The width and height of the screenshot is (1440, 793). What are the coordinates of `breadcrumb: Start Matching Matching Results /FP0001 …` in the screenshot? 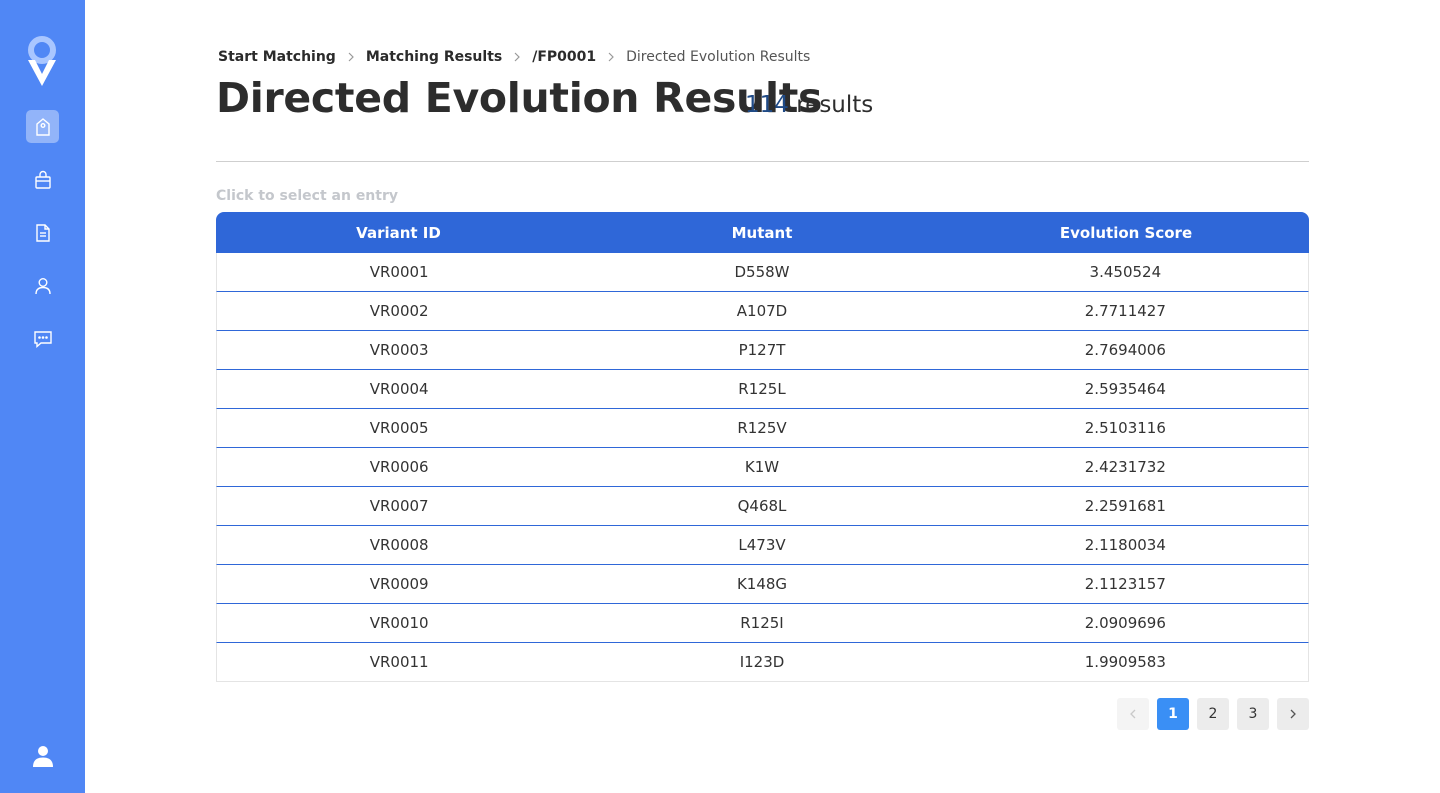 It's located at (514, 57).